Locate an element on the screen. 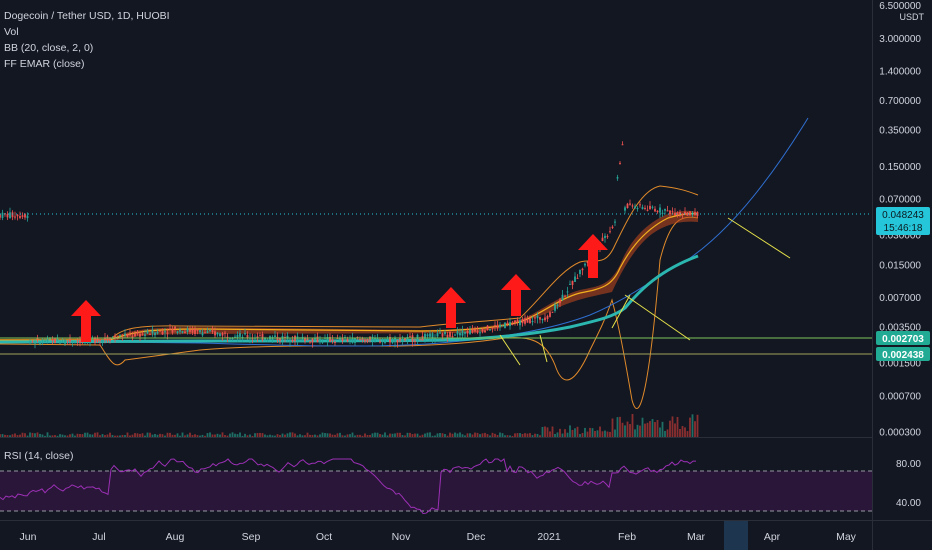 This screenshot has width=932, height=550. bb-indicator: BB (20, close, 2, 0) is located at coordinates (87, 48).